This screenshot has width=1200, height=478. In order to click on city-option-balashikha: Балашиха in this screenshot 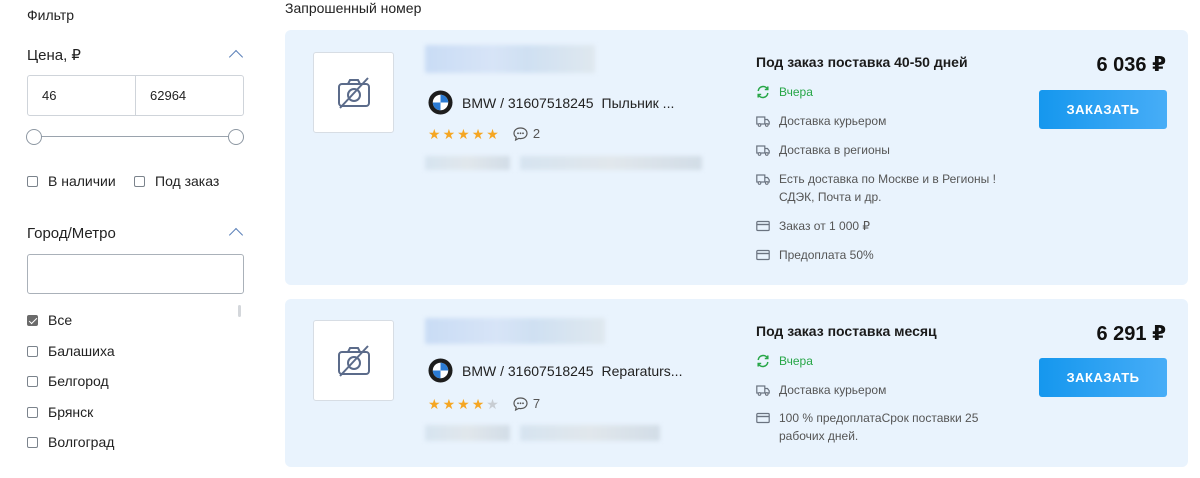, I will do `click(71, 351)`.